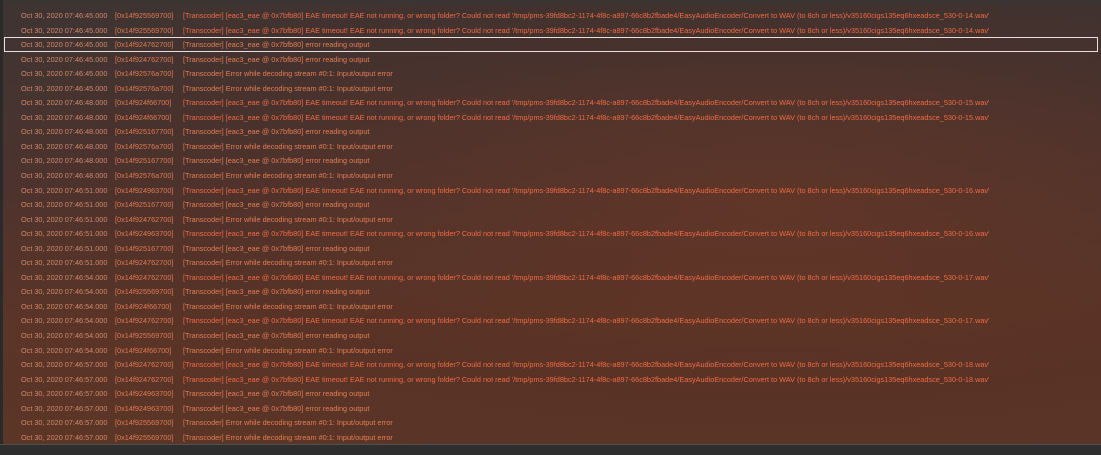  Describe the element at coordinates (1, 222) in the screenshot. I see `left-border` at that location.